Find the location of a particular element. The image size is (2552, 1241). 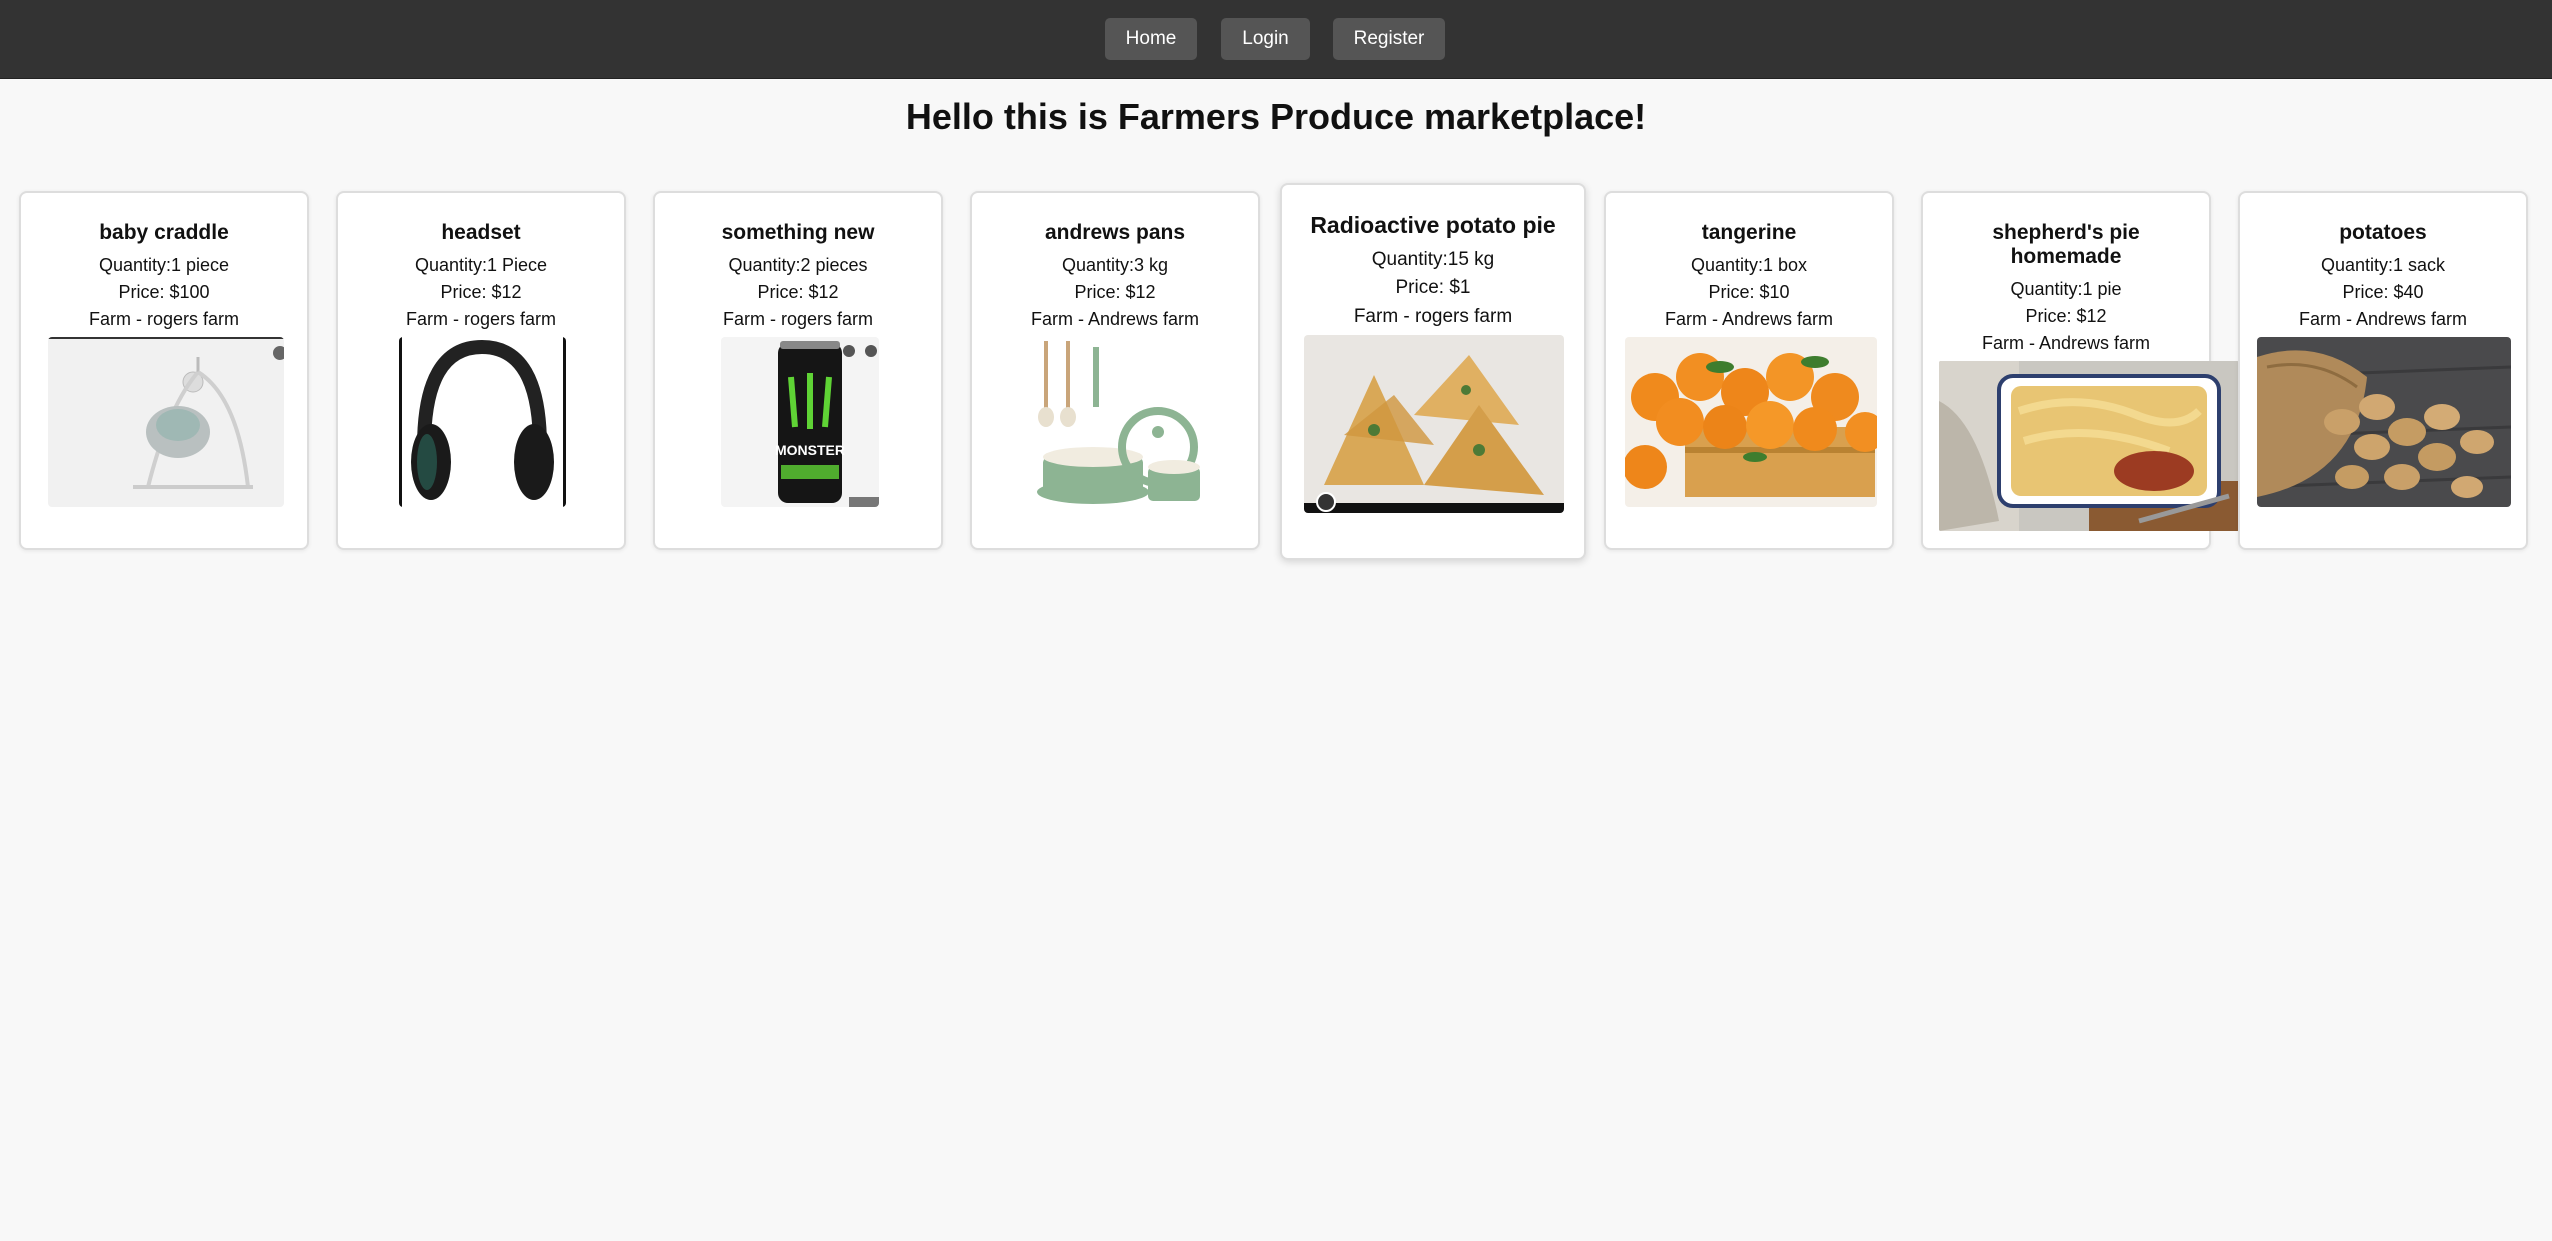

top-navbar: Home Login Register is located at coordinates (1276, 39).